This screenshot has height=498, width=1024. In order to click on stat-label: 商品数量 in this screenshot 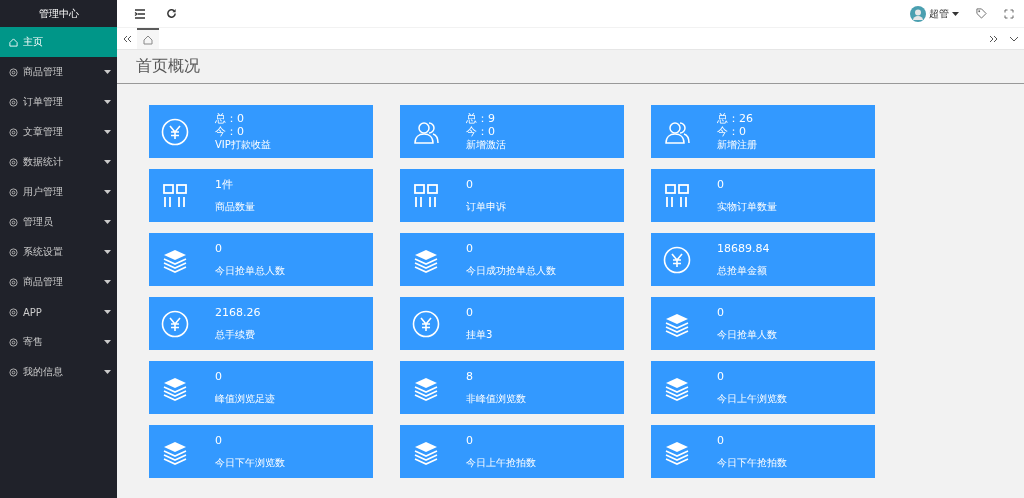, I will do `click(235, 206)`.